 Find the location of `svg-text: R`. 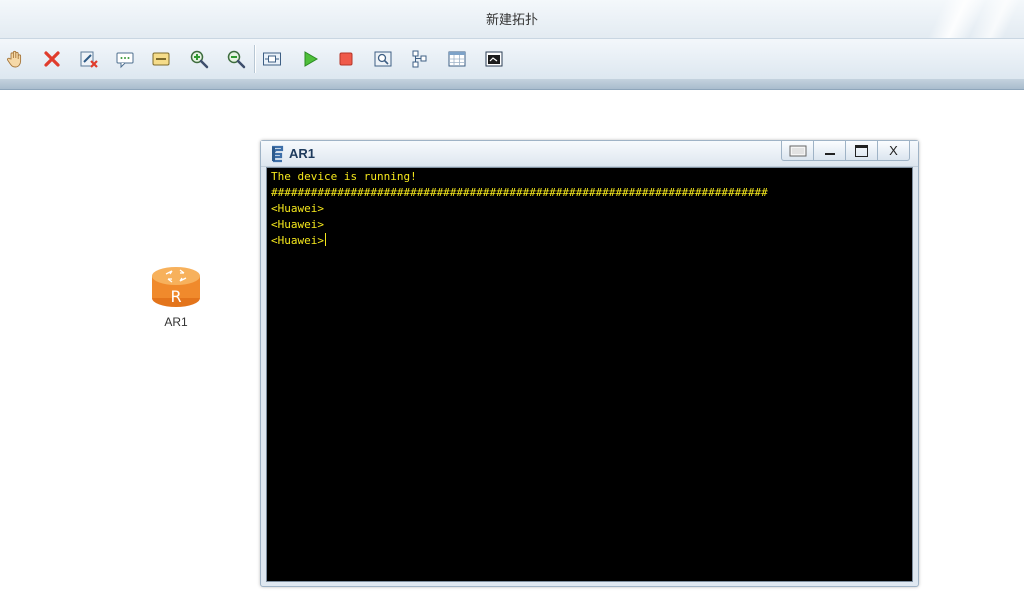

svg-text: R is located at coordinates (175, 296).